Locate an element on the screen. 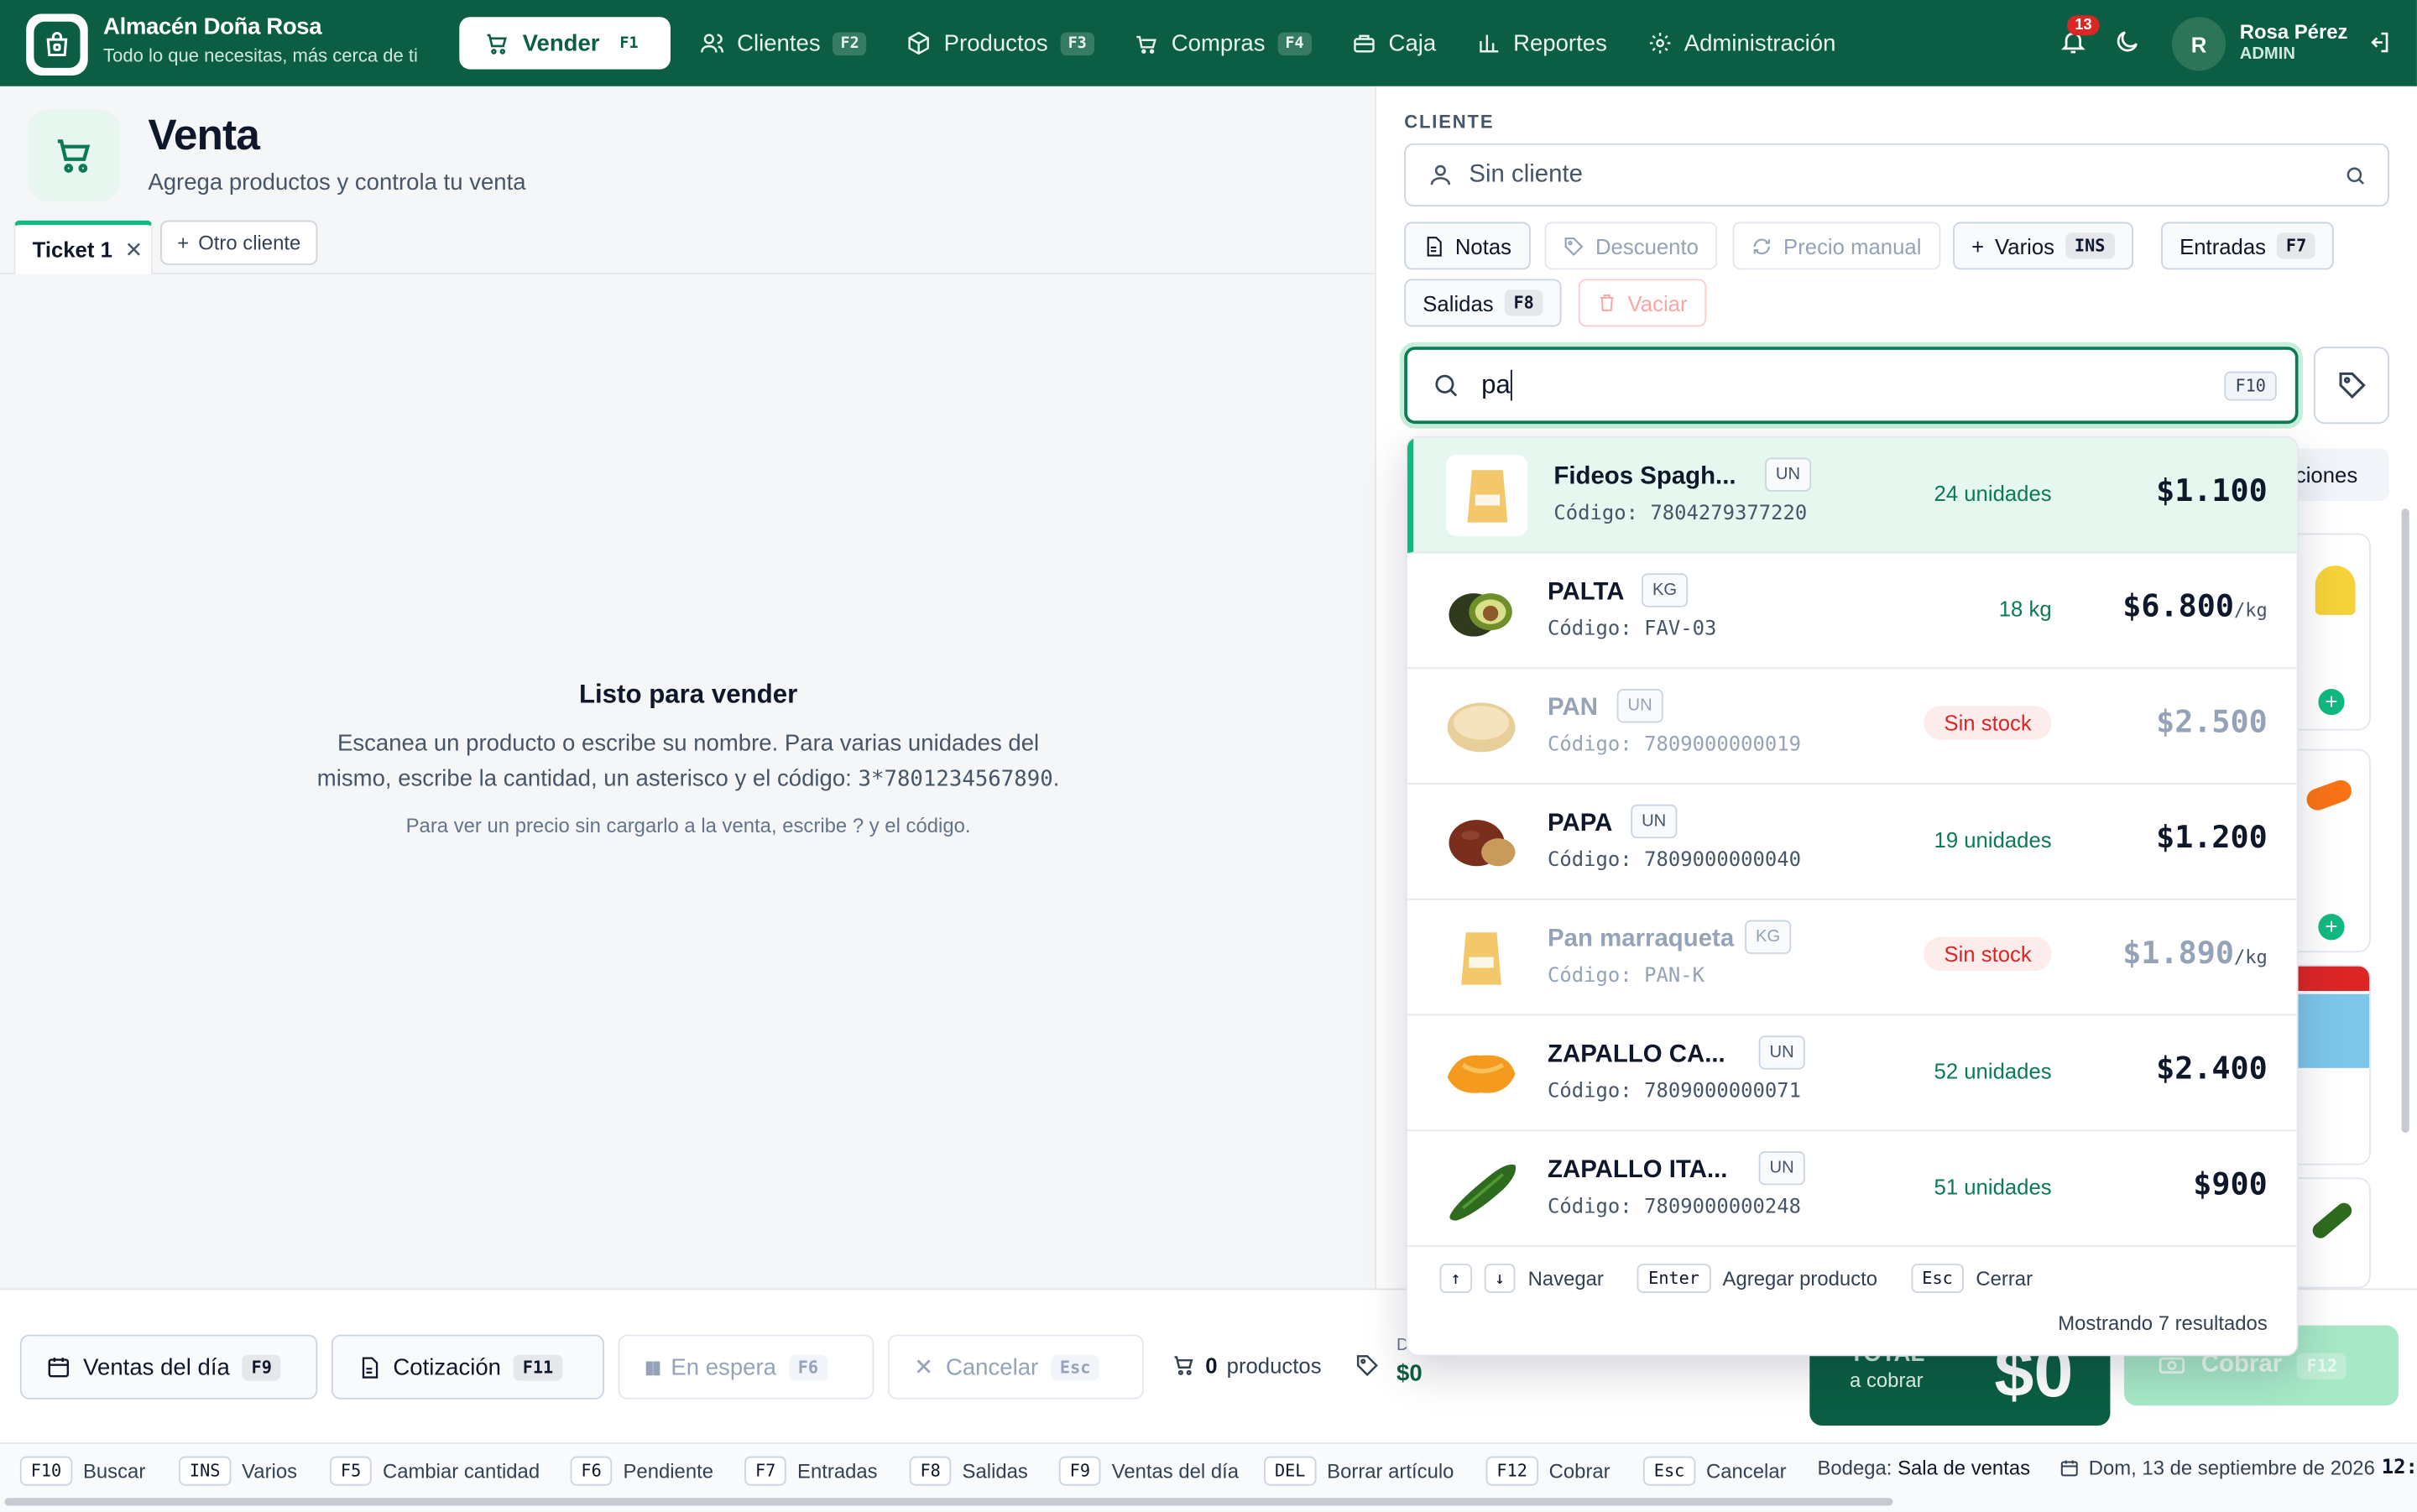 This screenshot has width=2417, height=1512. inputs-button: Entradas F7 is located at coordinates (2248, 246).